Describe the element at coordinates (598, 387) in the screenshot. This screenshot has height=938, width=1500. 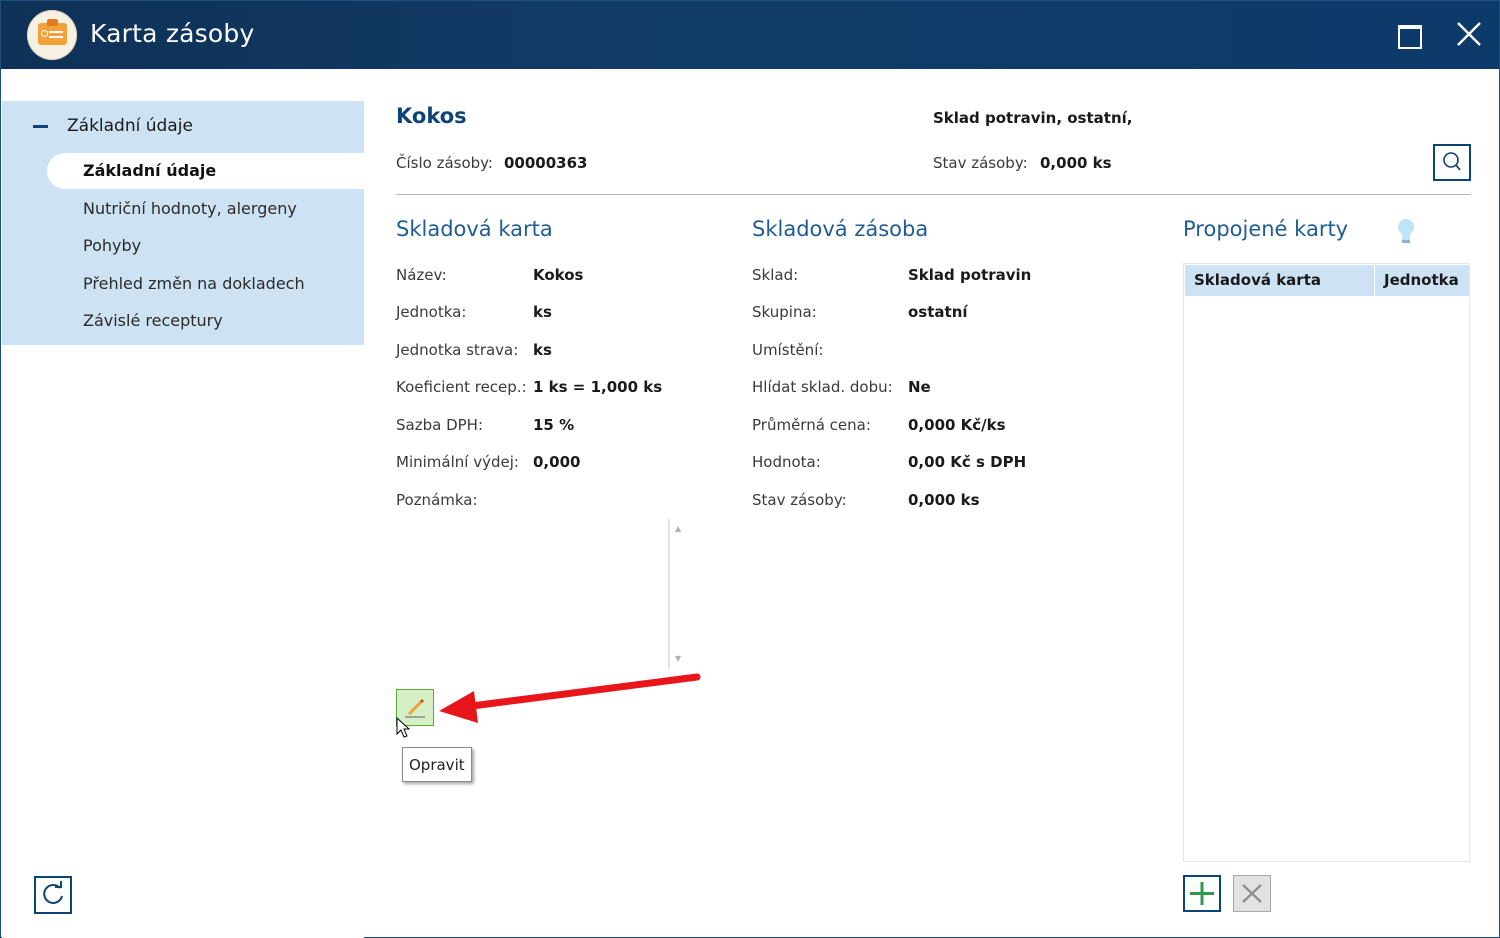
I see `field-value: 1 ks = 1,000 ks` at that location.